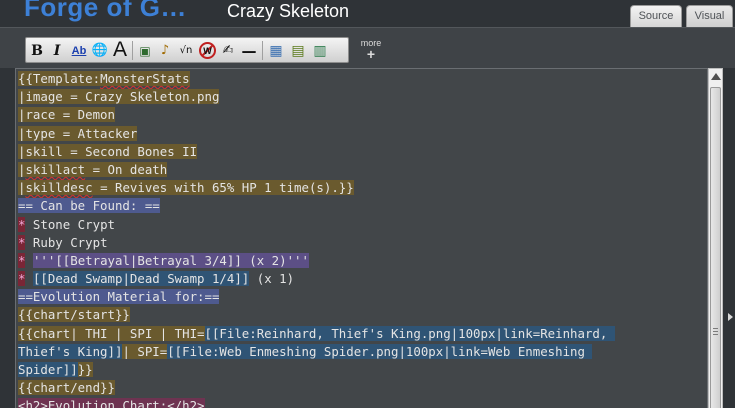 This screenshot has width=735, height=408. What do you see at coordinates (145, 78) in the screenshot?
I see `code-token: MonsterStats` at bounding box center [145, 78].